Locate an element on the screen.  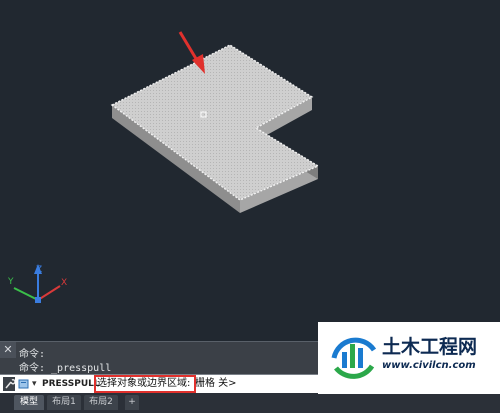
watermark-logo: 土木工程网 www.civilcn.com is located at coordinates (409, 358).